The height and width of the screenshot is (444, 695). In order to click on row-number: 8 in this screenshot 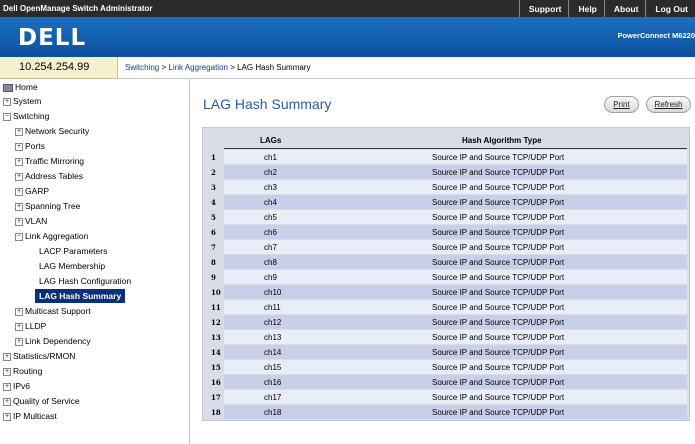, I will do `click(213, 262)`.